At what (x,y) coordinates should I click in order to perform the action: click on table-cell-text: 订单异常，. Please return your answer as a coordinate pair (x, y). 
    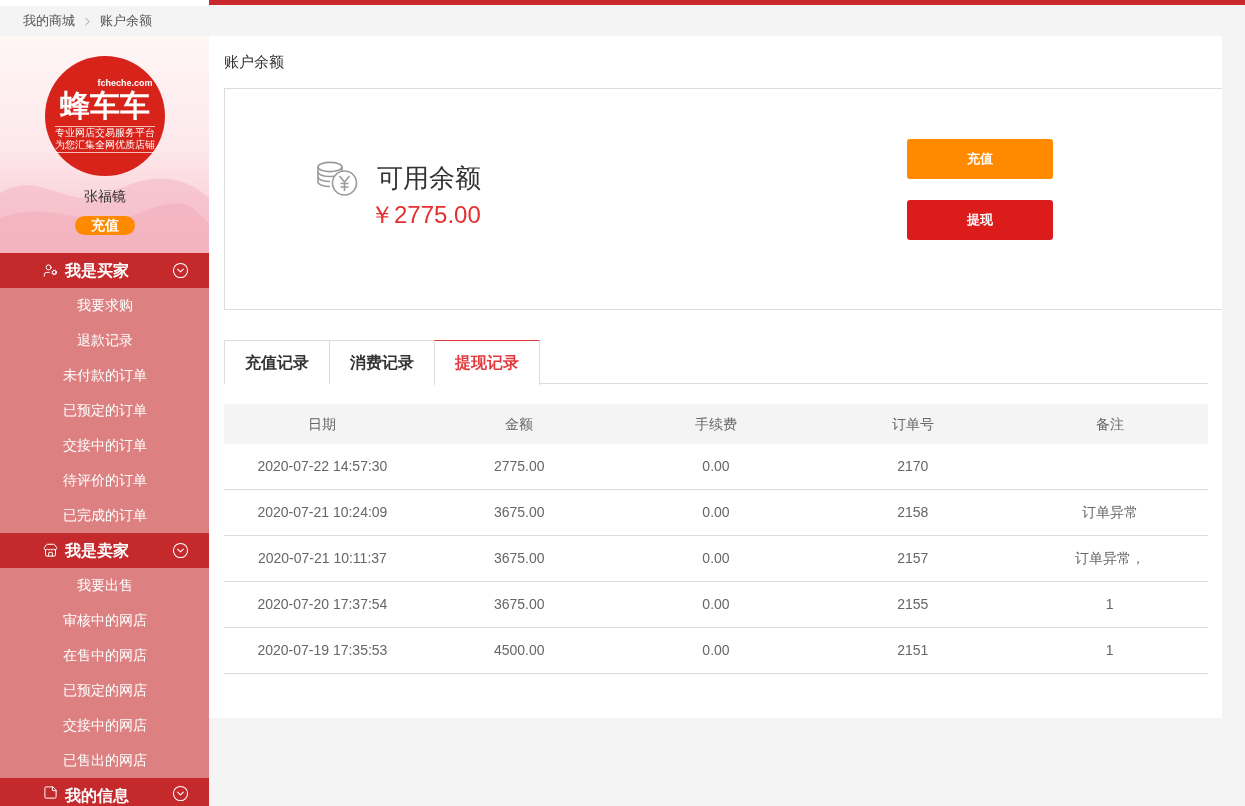
    Looking at the image, I should click on (1109, 558).